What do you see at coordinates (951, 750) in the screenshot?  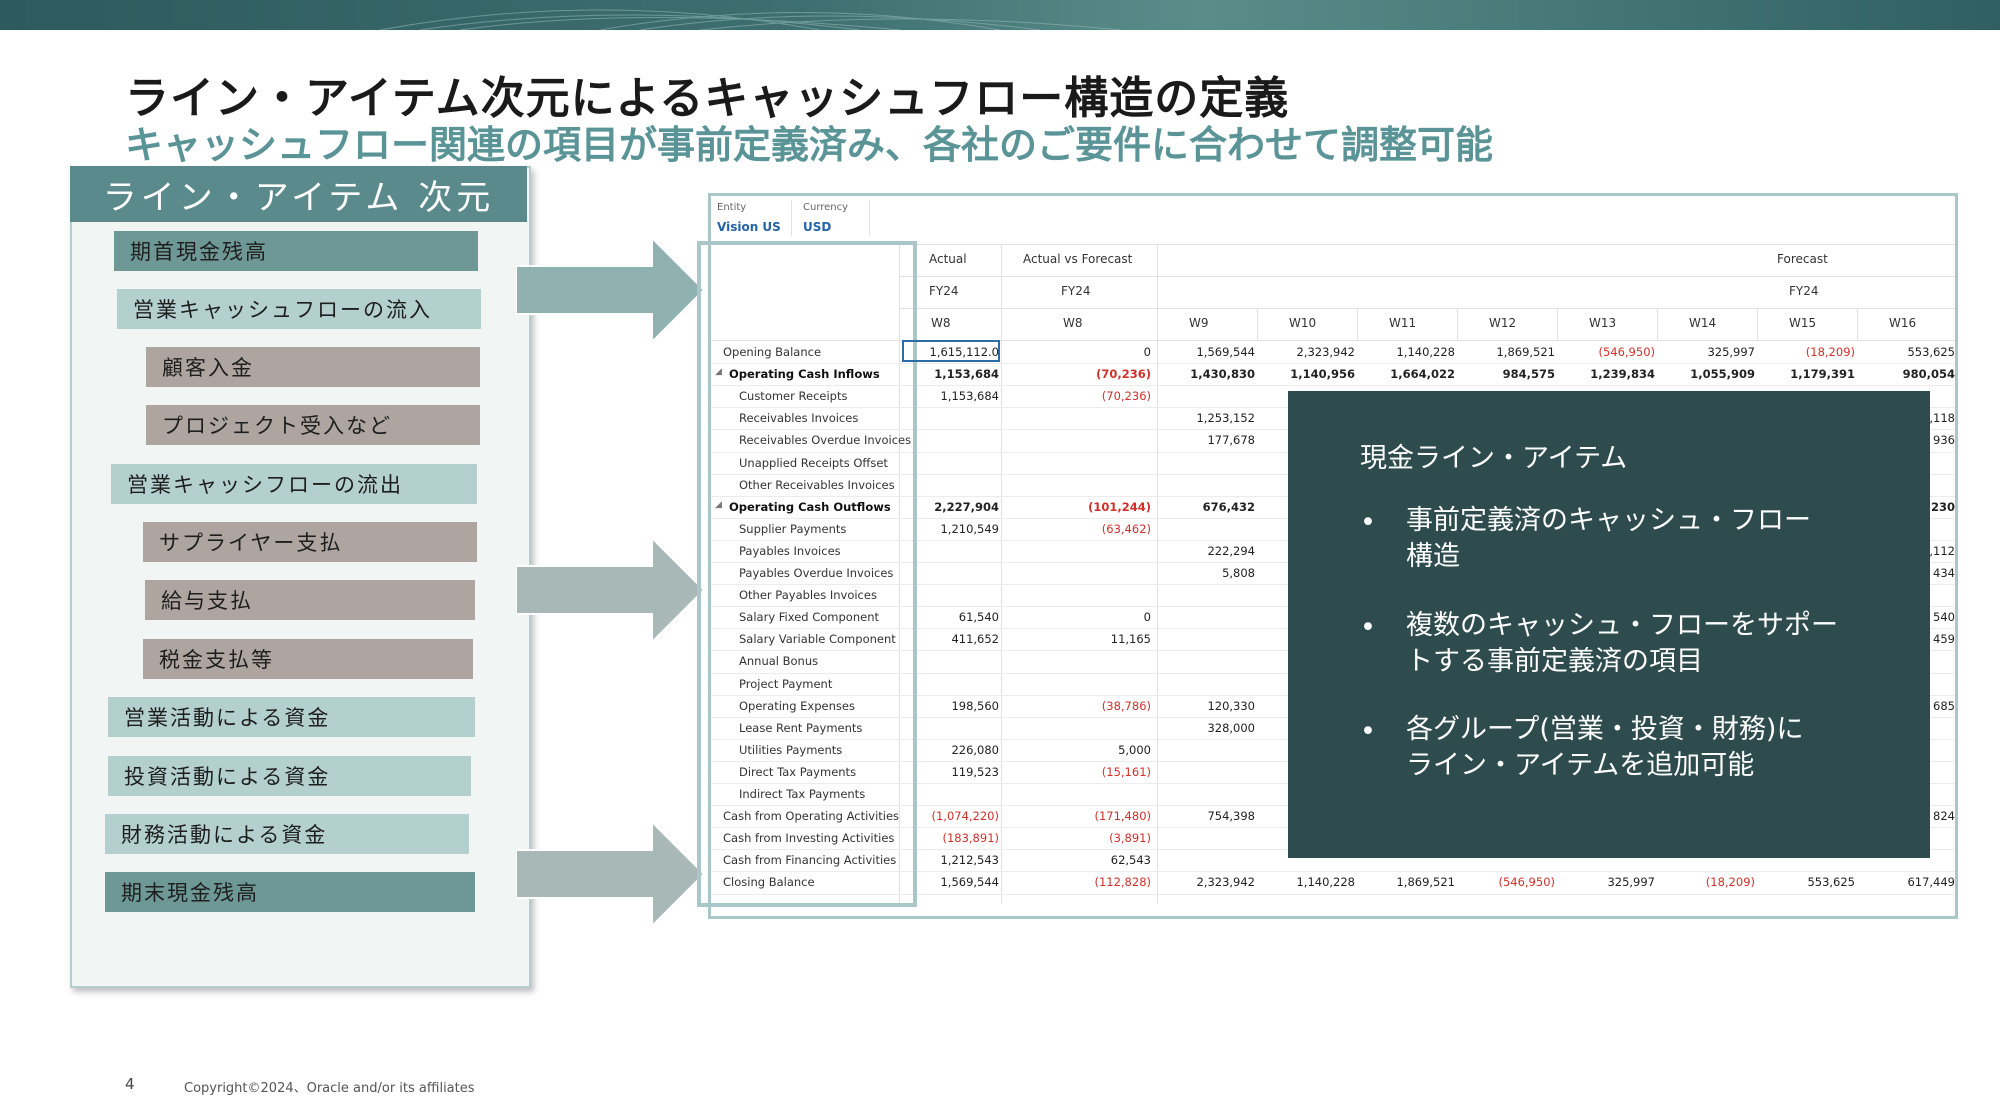 I see `grid-cell: 226,080` at bounding box center [951, 750].